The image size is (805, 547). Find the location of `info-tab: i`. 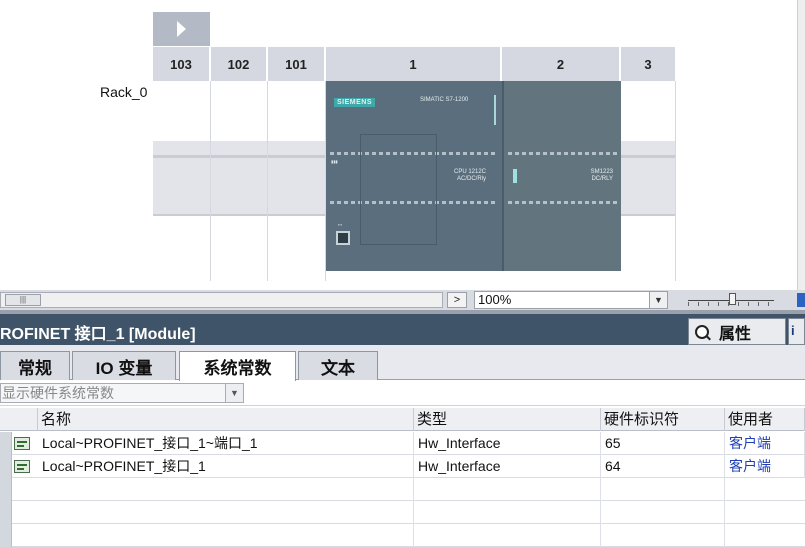

info-tab: i is located at coordinates (796, 331).